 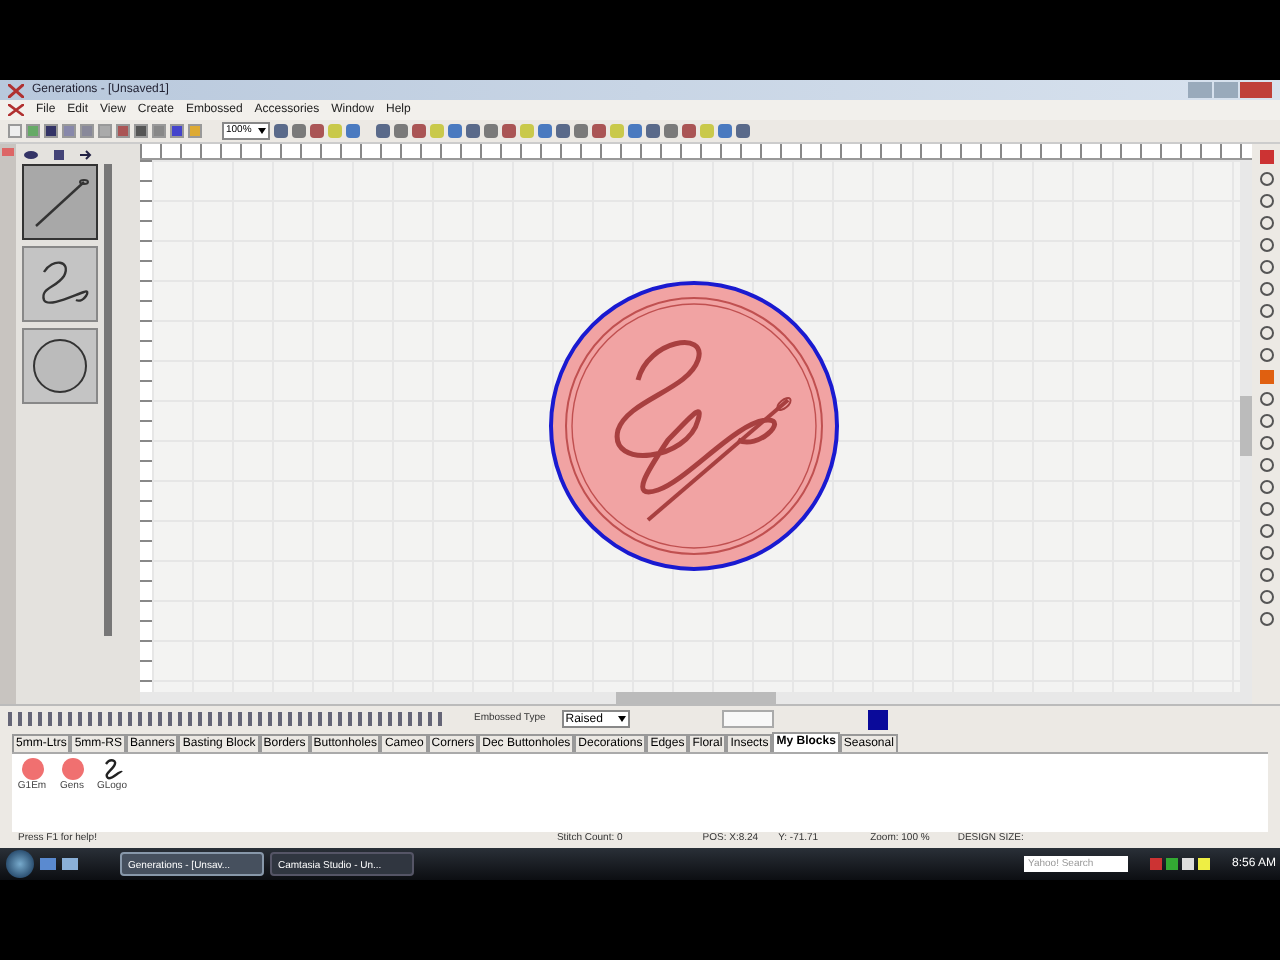 What do you see at coordinates (747, 719) in the screenshot?
I see `density-field` at bounding box center [747, 719].